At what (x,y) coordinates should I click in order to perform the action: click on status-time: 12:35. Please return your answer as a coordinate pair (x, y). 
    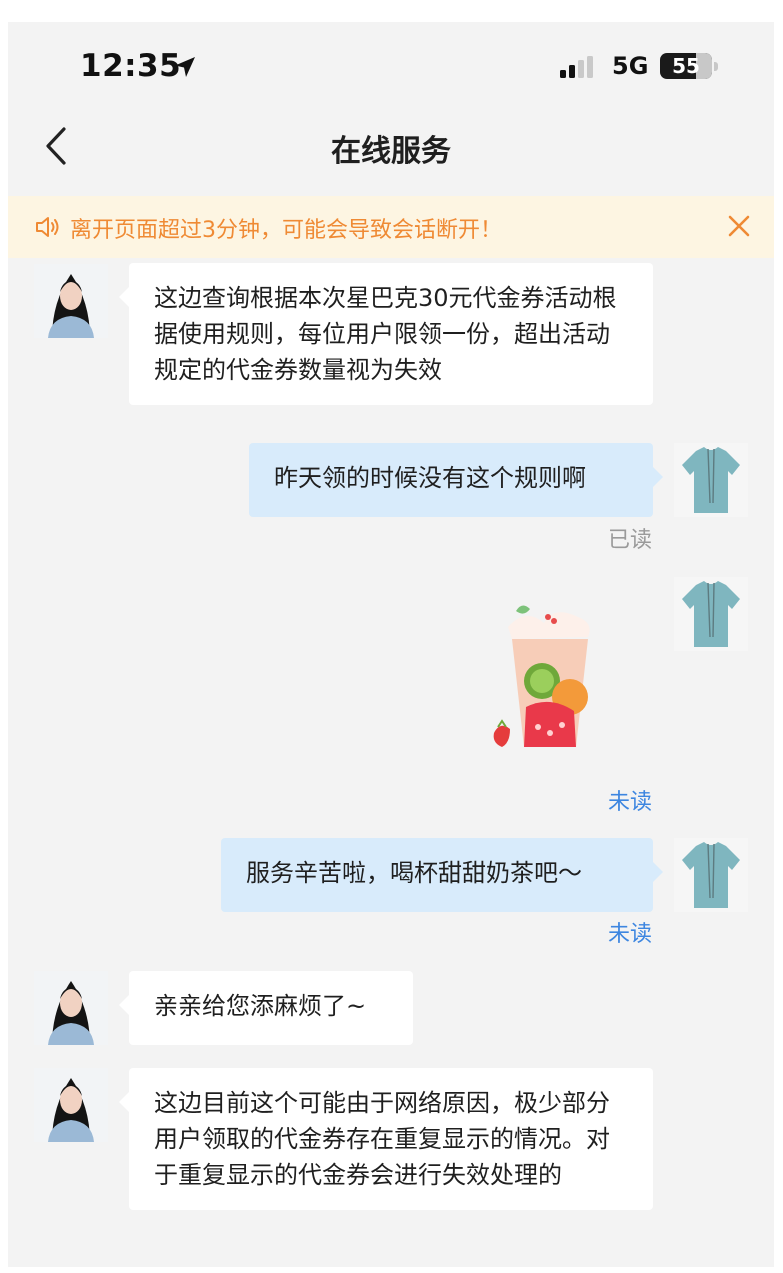
    Looking at the image, I should click on (131, 66).